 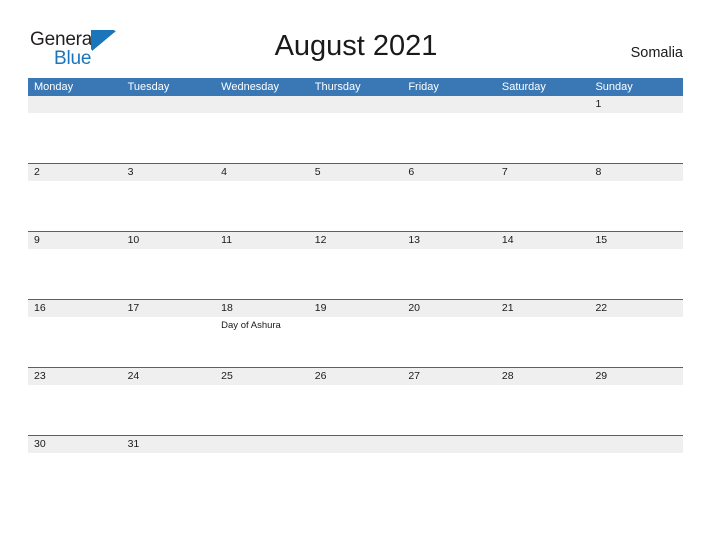 I want to click on day-number-16: 16, so click(x=75, y=308).